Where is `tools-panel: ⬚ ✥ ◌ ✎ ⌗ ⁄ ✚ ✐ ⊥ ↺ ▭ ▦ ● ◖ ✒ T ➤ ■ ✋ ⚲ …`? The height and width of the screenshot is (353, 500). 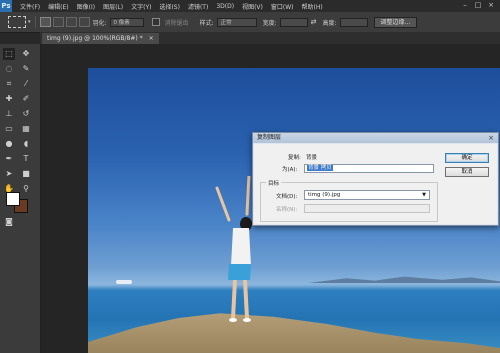 tools-panel: ⬚ ✥ ◌ ✎ ⌗ ⁄ ✚ ✐ ⊥ ↺ ▭ ▦ ● ◖ ✒ T ➤ ■ ✋ ⚲ … is located at coordinates (20, 198).